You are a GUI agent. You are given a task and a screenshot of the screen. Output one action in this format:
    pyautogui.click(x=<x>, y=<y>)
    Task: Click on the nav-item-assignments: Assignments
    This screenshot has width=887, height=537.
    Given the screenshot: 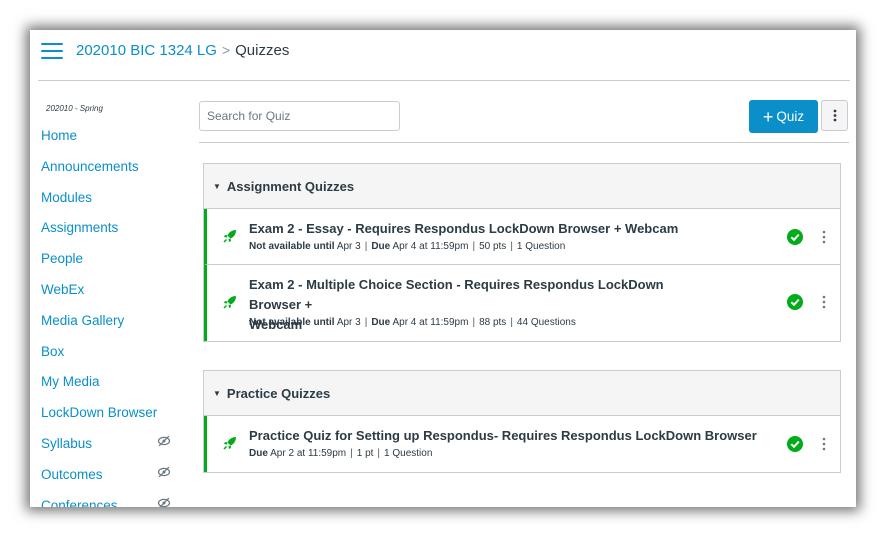 What is the action you would take?
    pyautogui.click(x=106, y=235)
    